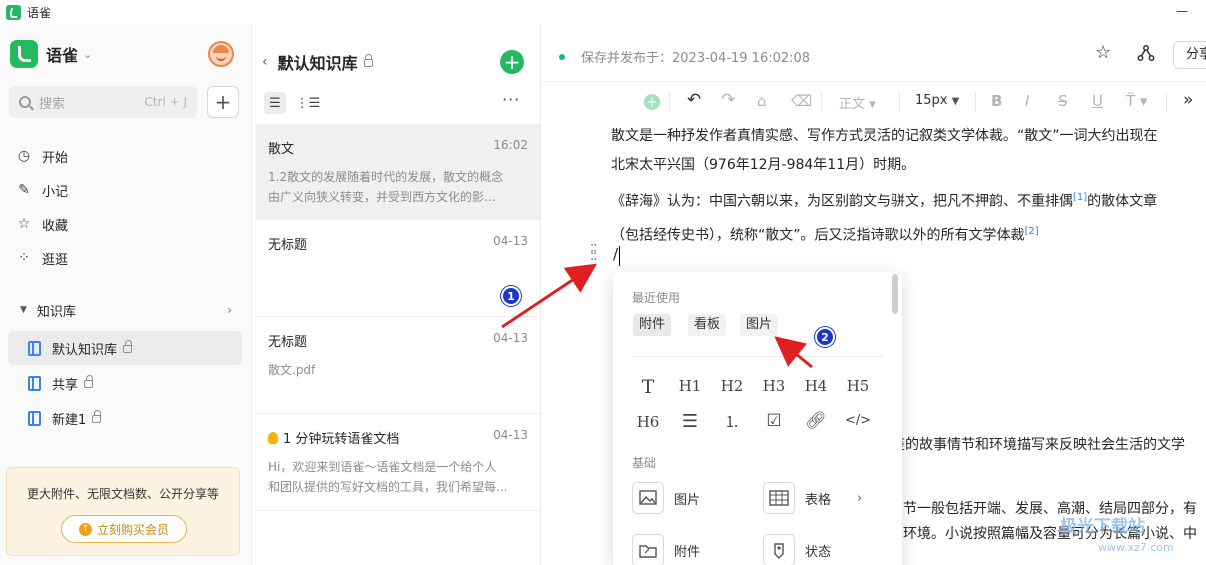 The height and width of the screenshot is (565, 1206). What do you see at coordinates (1063, 101) in the screenshot?
I see `strikethrough-icon: S` at bounding box center [1063, 101].